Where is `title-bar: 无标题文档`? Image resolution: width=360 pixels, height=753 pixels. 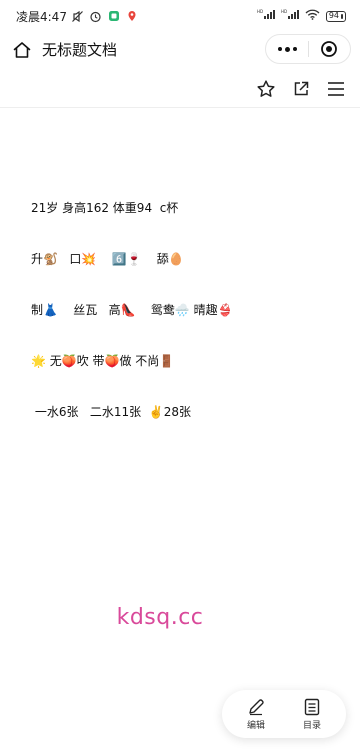
title-bar: 无标题文档 is located at coordinates (180, 51).